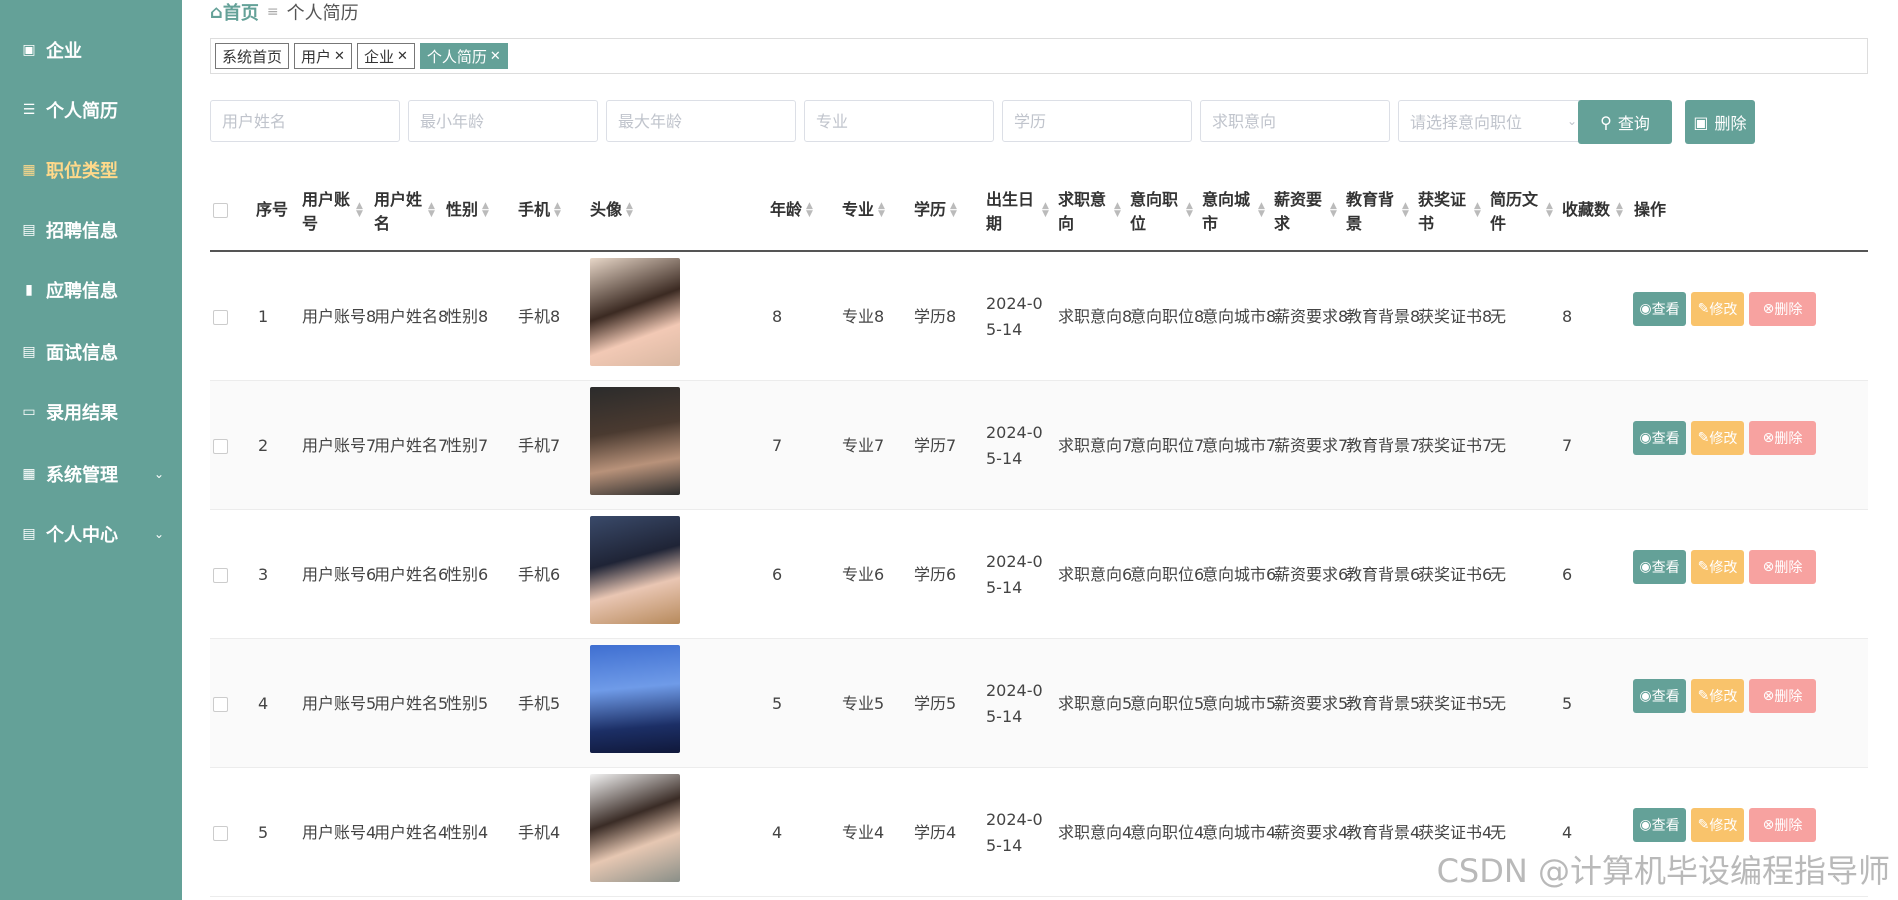 This screenshot has height=900, width=1898. Describe the element at coordinates (462, 210) in the screenshot. I see `header-gender: 性别` at that location.